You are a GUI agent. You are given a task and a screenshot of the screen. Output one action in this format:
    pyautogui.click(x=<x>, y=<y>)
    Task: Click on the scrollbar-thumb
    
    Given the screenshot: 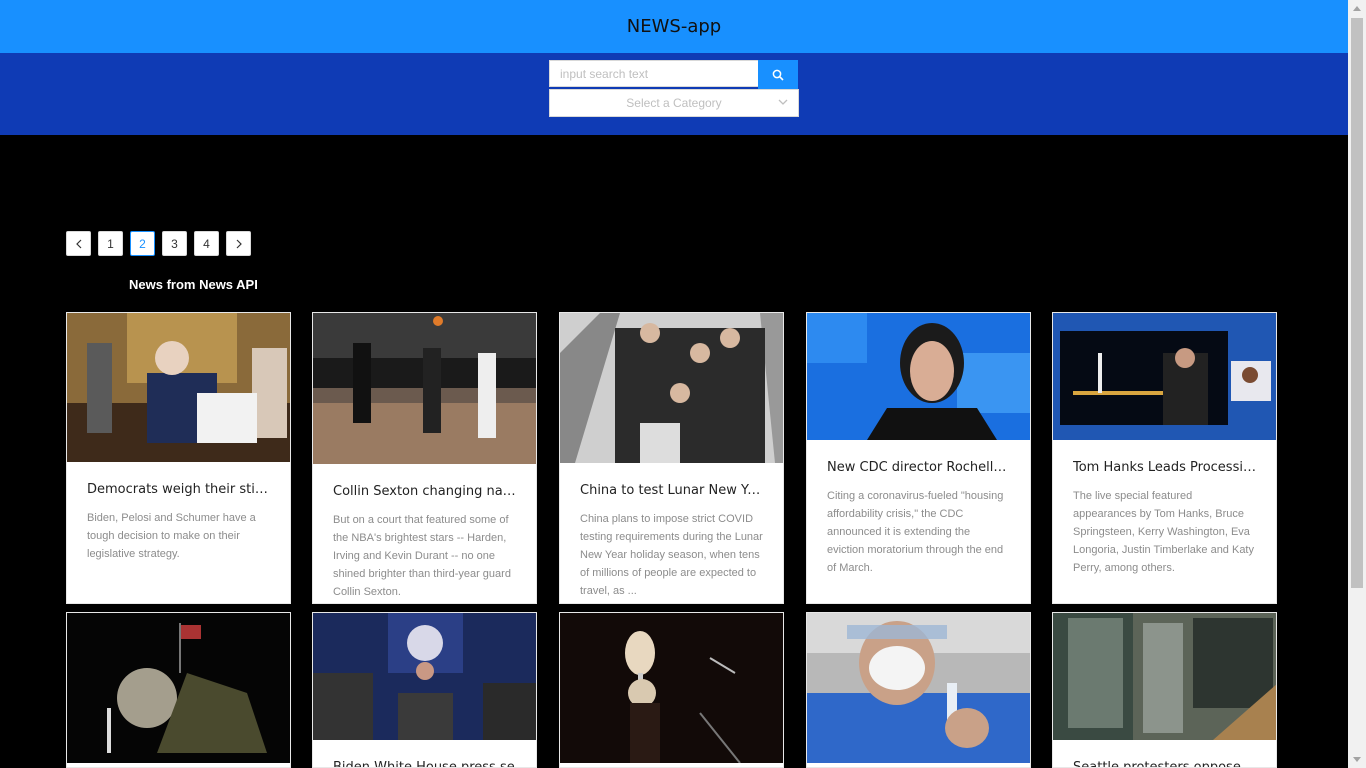 What is the action you would take?
    pyautogui.click(x=1357, y=303)
    